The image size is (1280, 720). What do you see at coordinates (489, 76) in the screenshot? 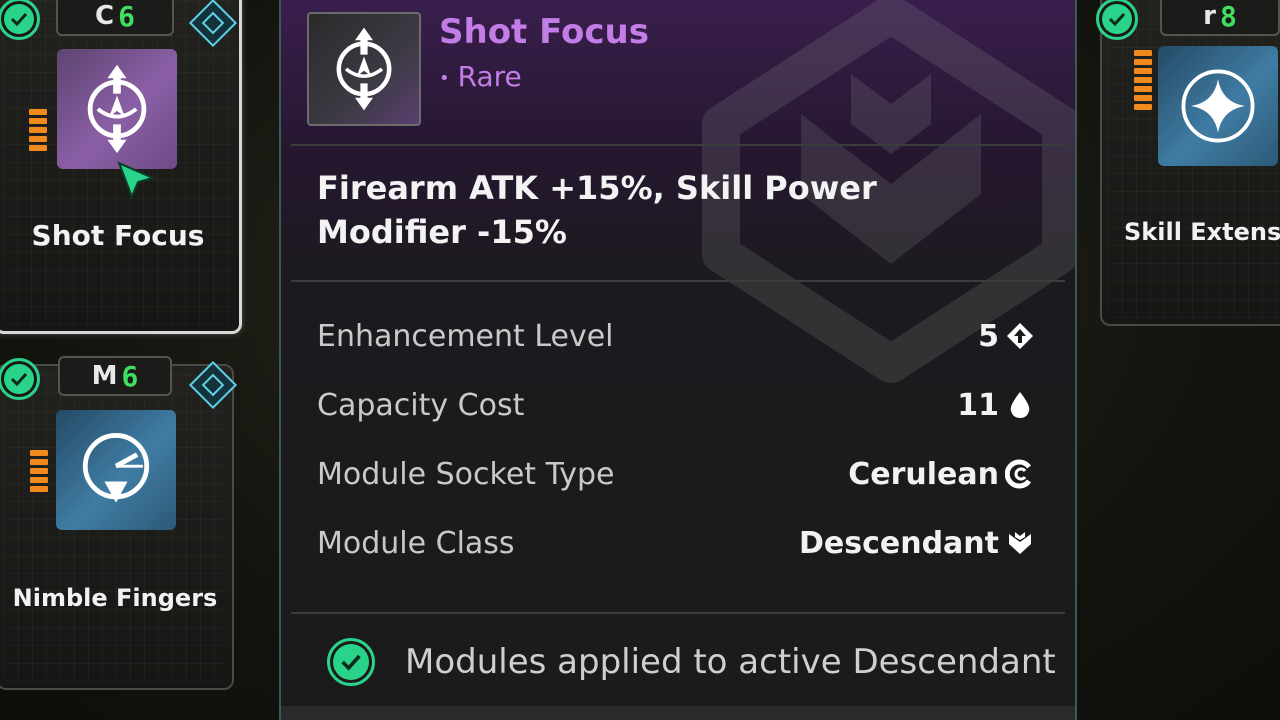
I see `rarity-label: Rare` at bounding box center [489, 76].